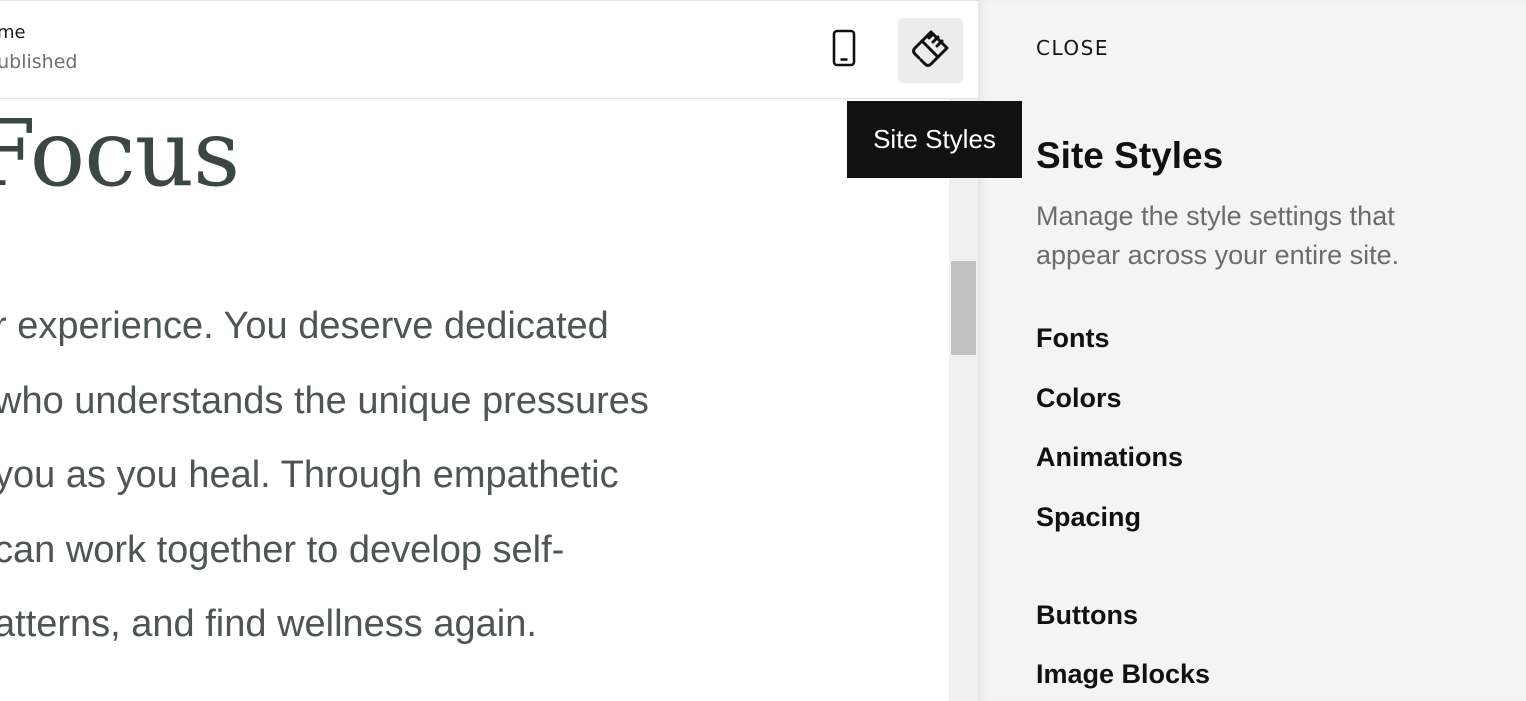 The image size is (1526, 701). I want to click on menu-item-image-blocks: Image Blocks, so click(1123, 674).